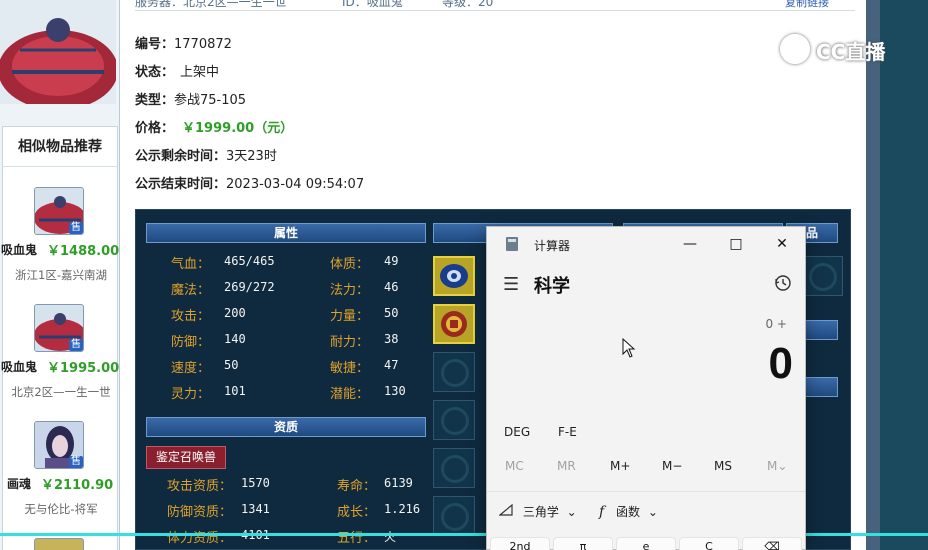  Describe the element at coordinates (391, 313) in the screenshot. I see `strength-value: 50` at that location.